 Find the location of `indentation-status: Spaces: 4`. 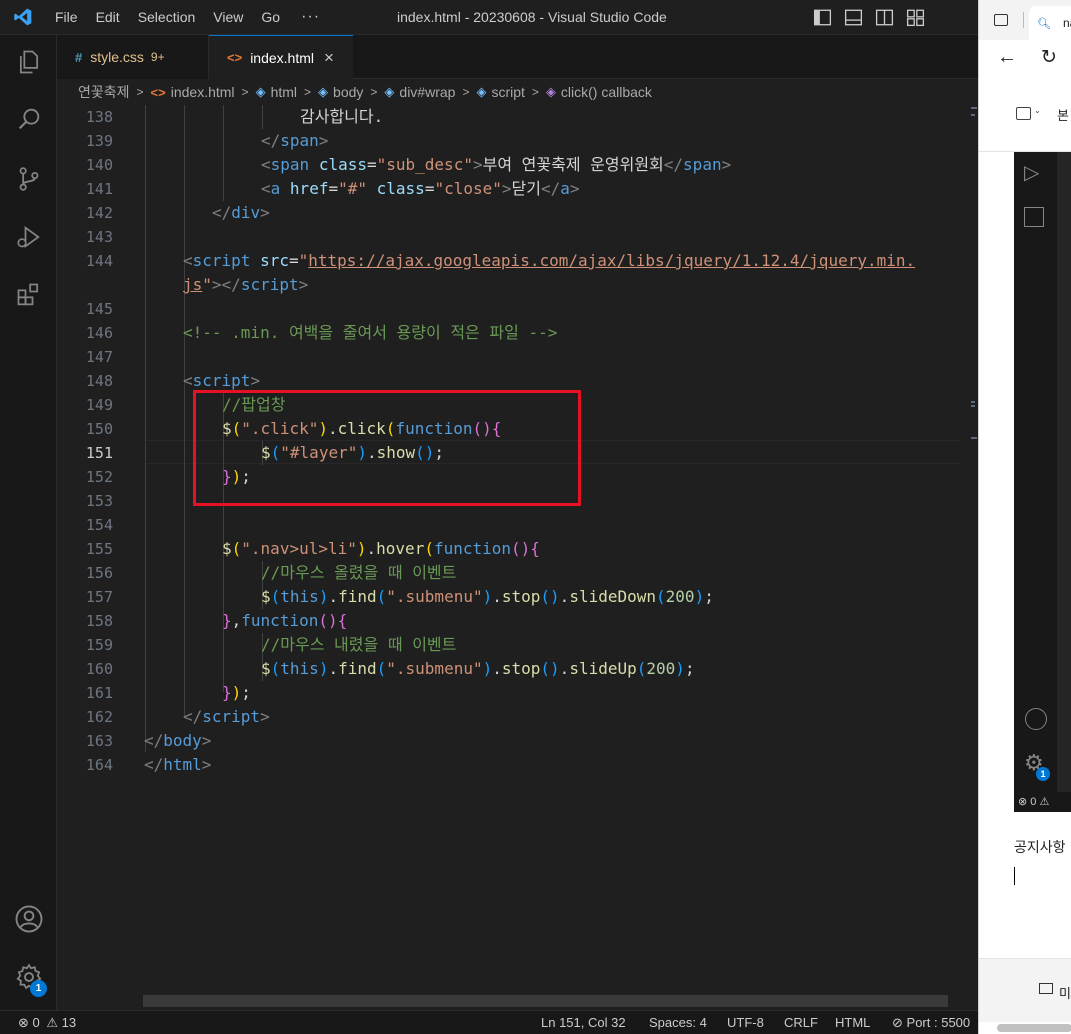

indentation-status: Spaces: 4 is located at coordinates (678, 1022).